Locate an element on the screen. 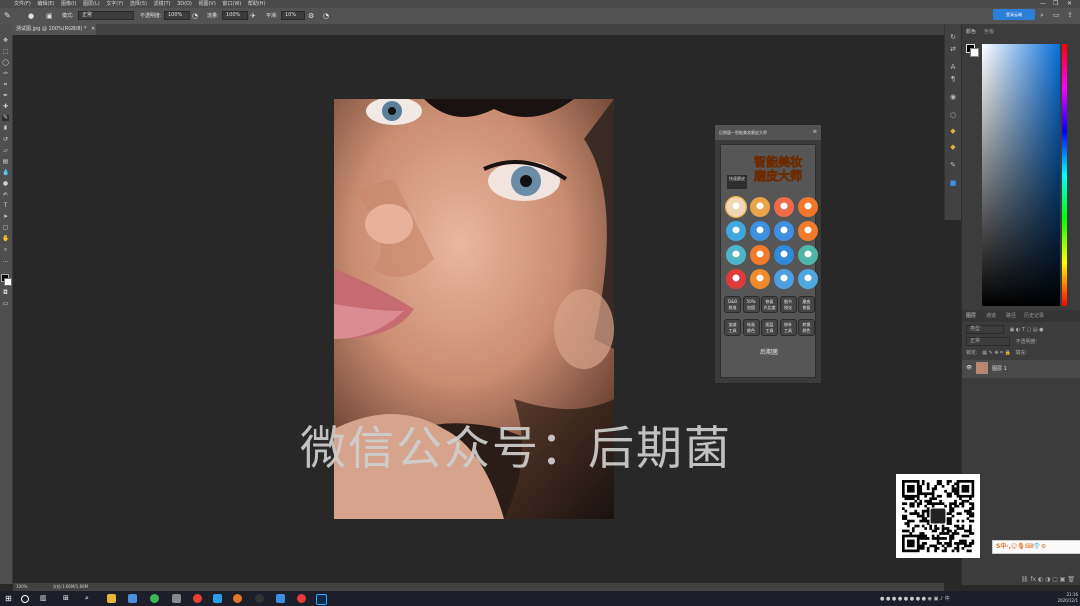 This screenshot has height=606, width=1080. flow-input: 100% is located at coordinates (235, 16).